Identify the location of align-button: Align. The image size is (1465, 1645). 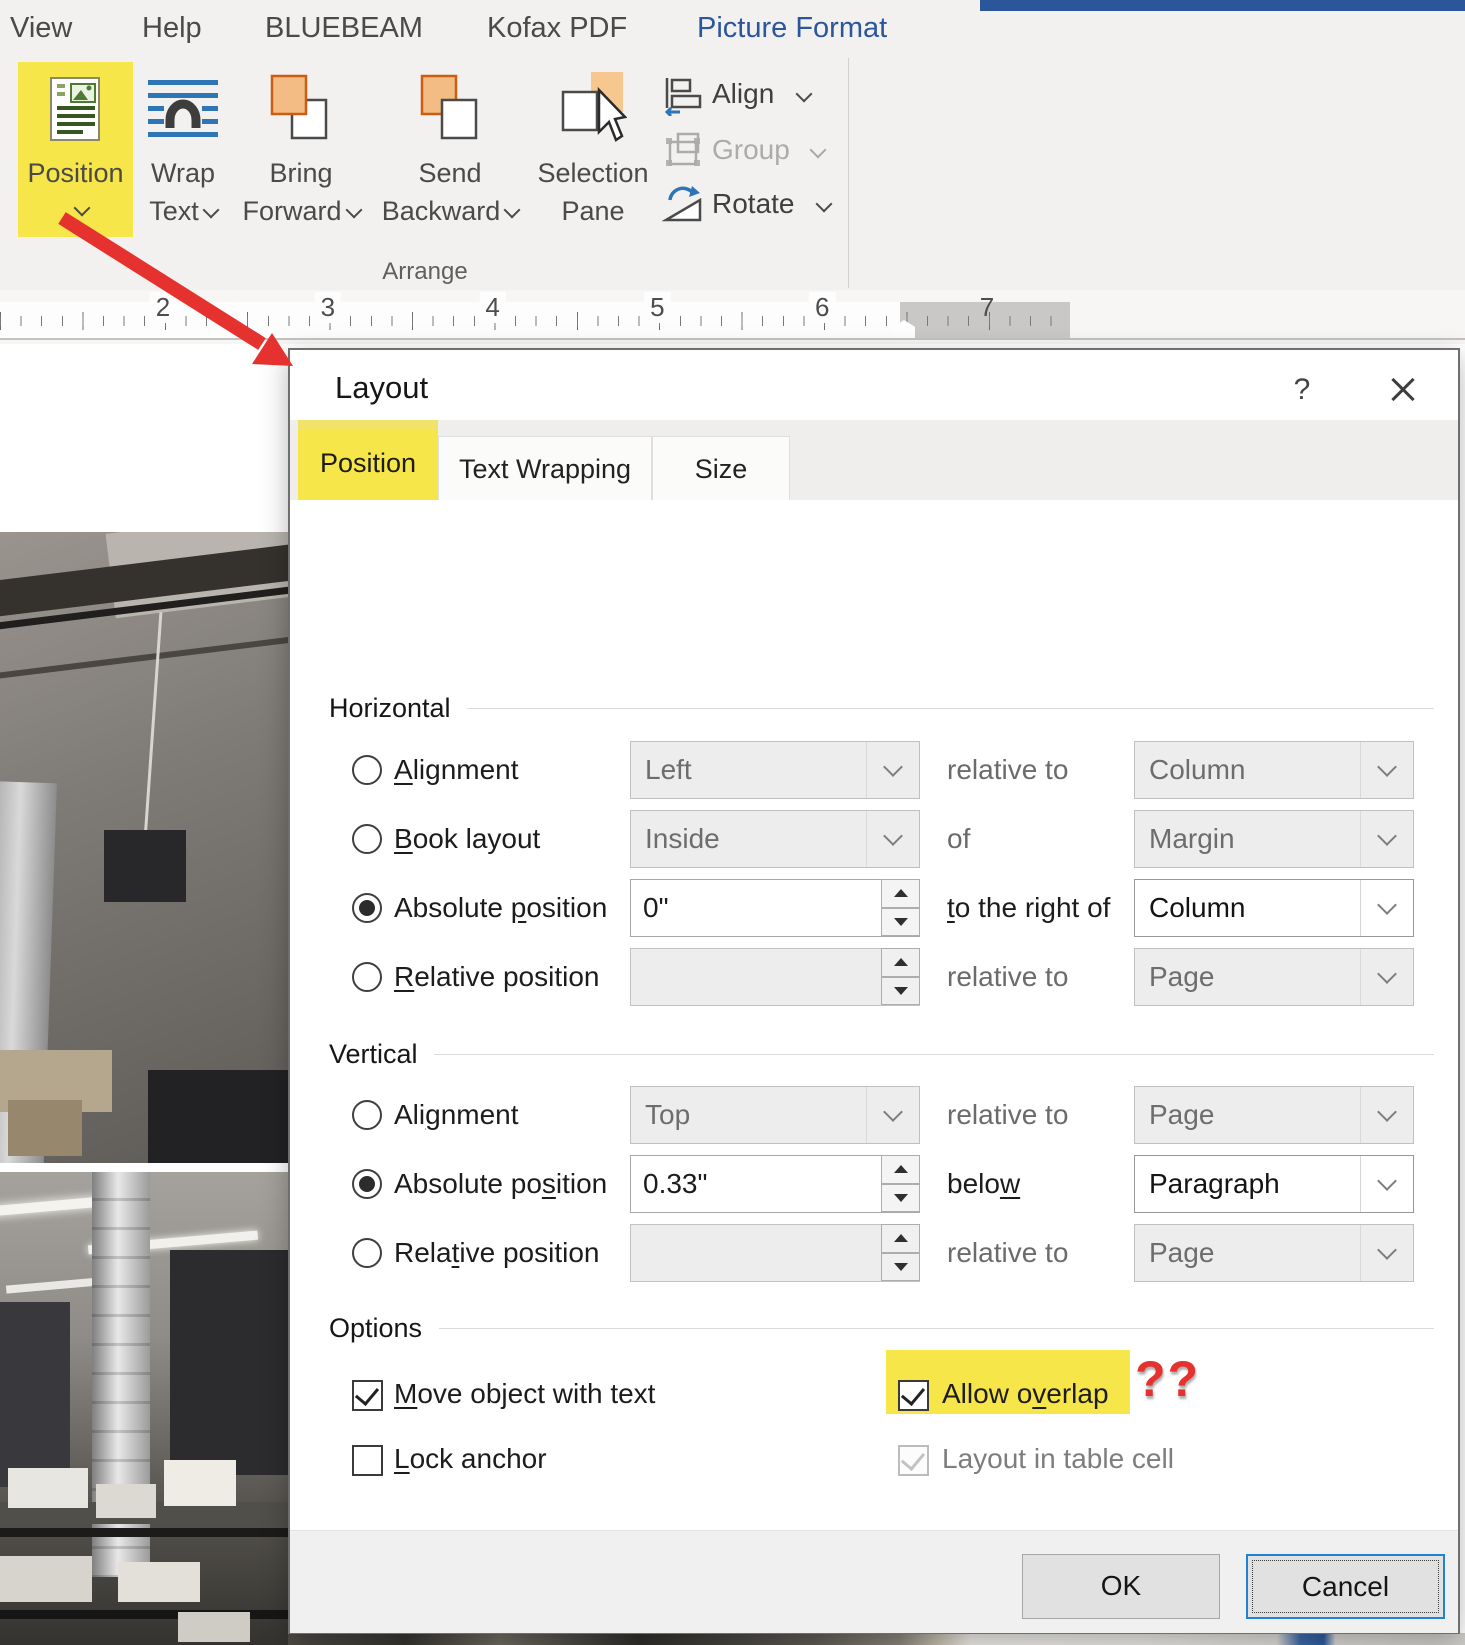
(744, 97).